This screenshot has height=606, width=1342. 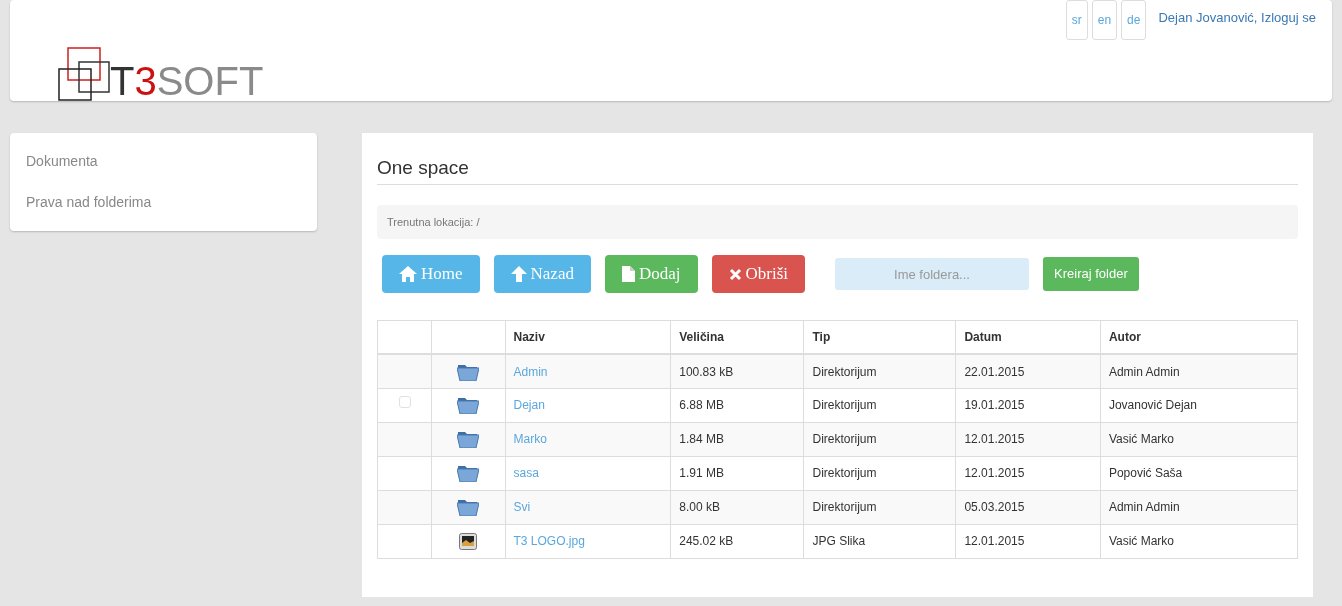 I want to click on file-icon, so click(x=628, y=274).